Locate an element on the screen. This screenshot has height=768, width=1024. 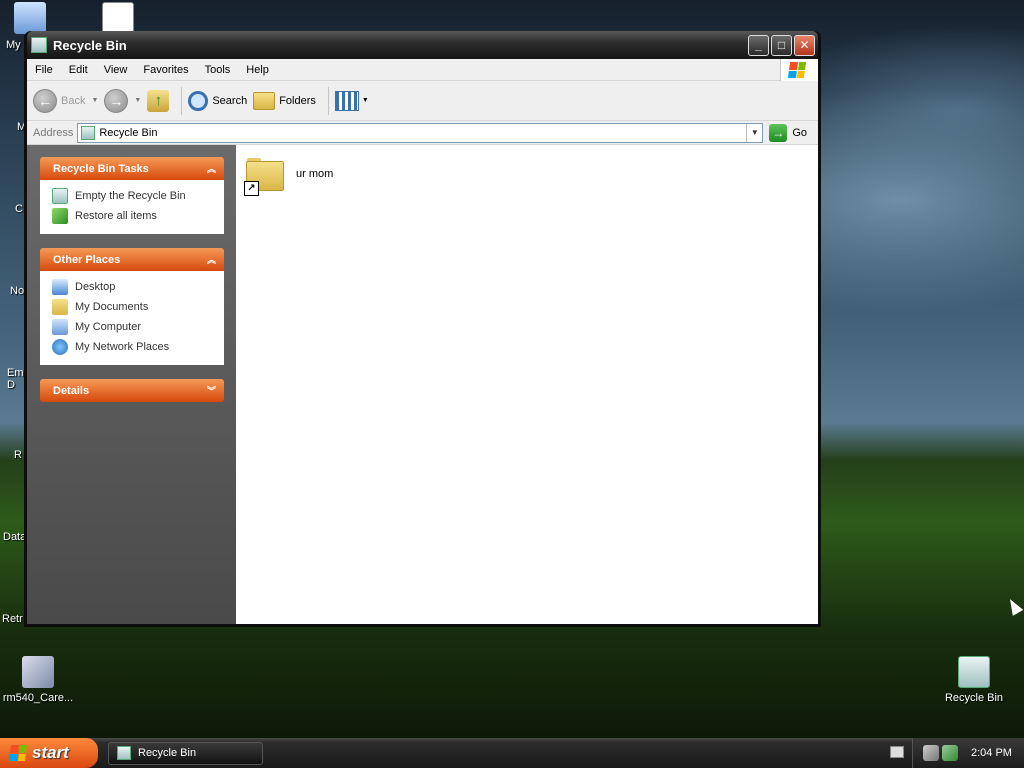
desktop-label-4: No is located at coordinates (17, 291).